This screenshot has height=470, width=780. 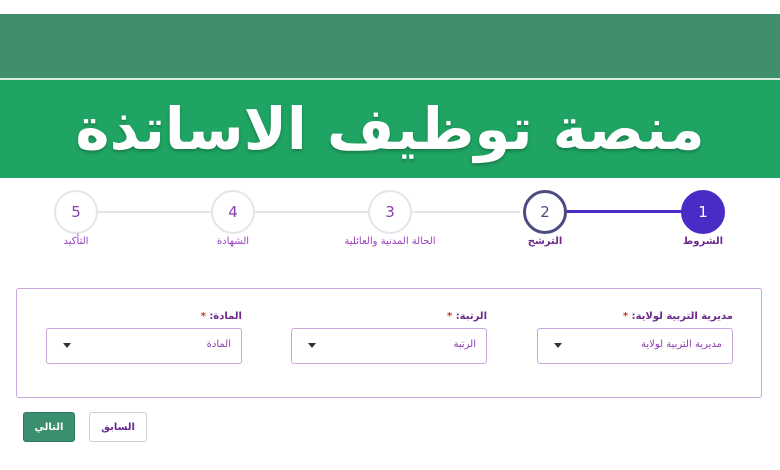 I want to click on step-1: 1, so click(x=703, y=212).